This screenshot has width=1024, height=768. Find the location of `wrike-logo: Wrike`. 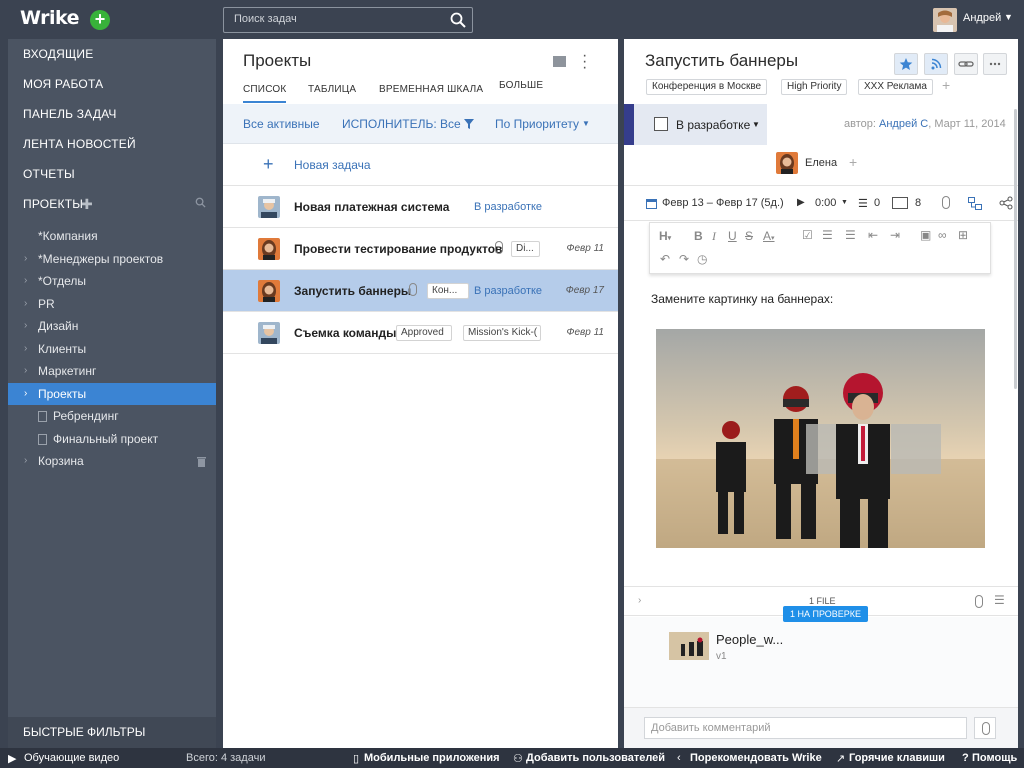

wrike-logo: Wrike is located at coordinates (50, 18).